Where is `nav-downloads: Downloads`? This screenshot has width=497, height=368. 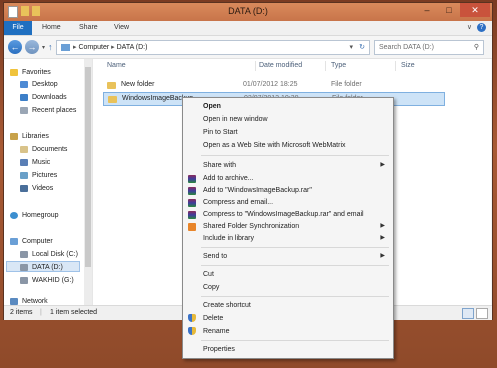 nav-downloads: Downloads is located at coordinates (43, 97).